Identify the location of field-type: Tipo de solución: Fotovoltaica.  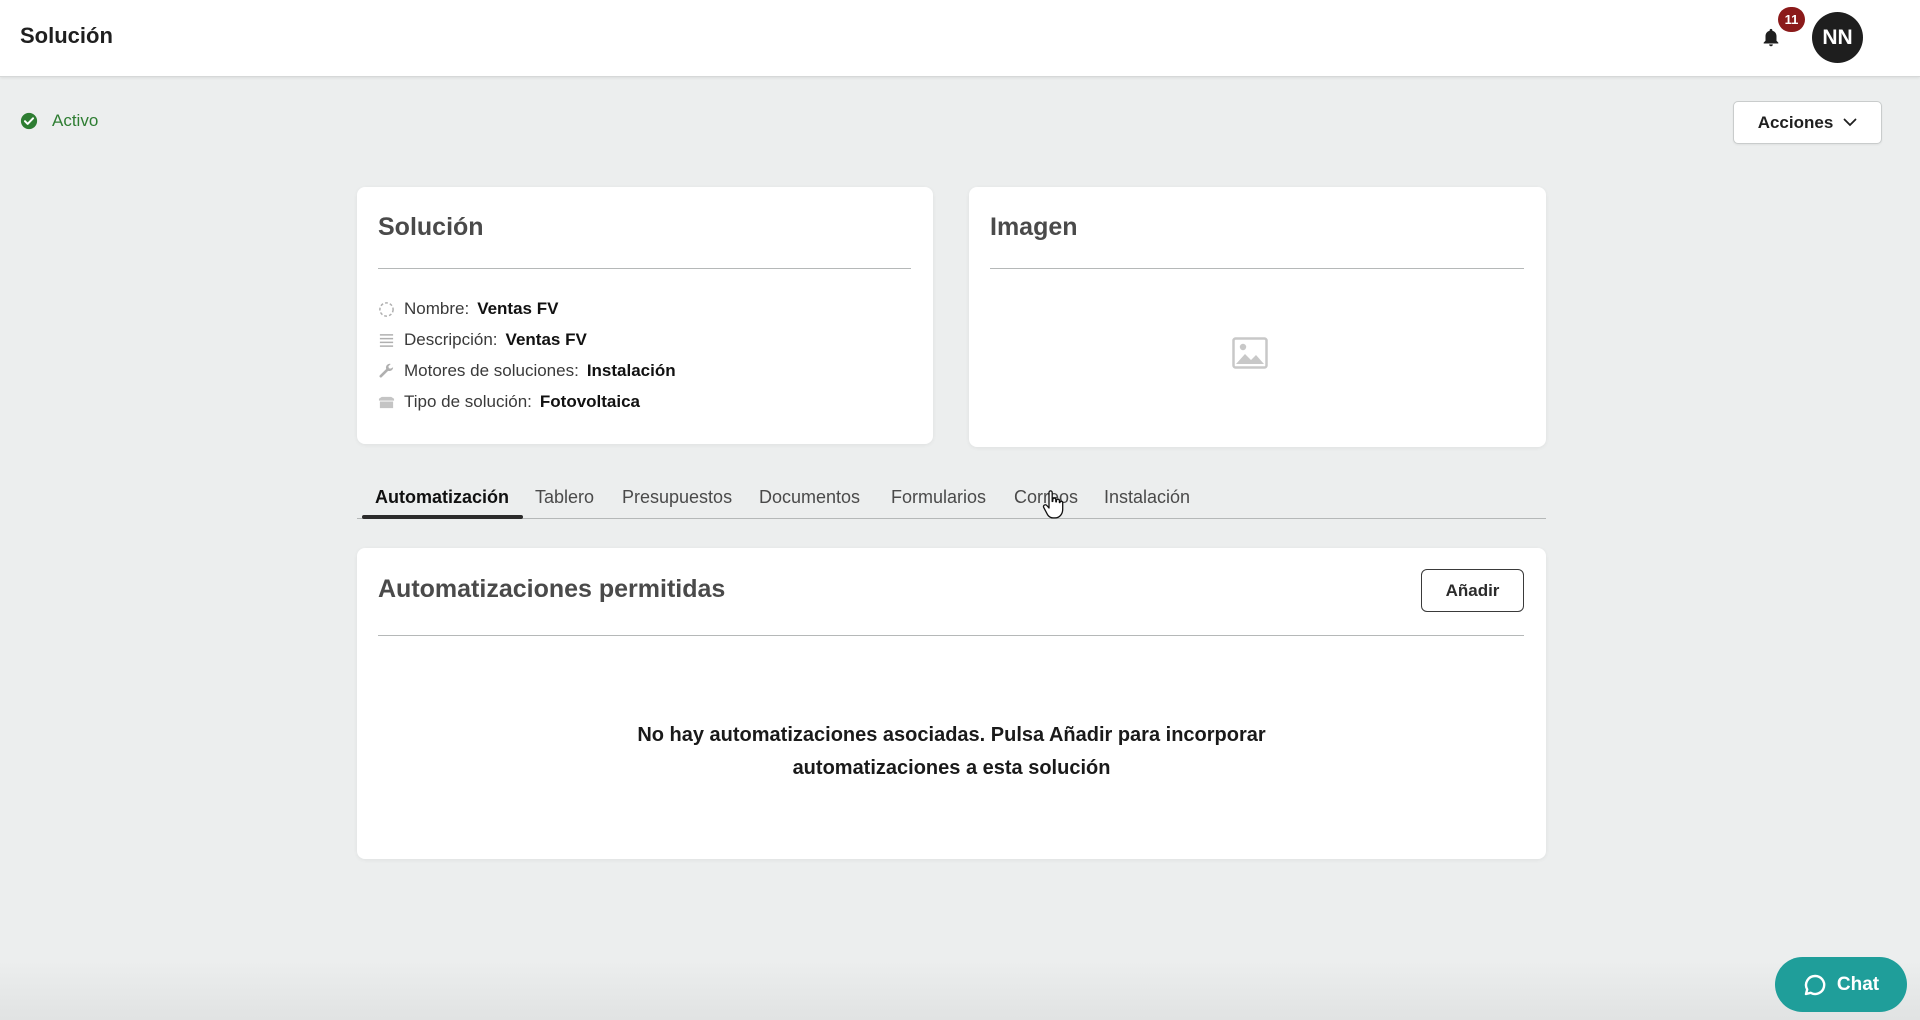
(509, 402).